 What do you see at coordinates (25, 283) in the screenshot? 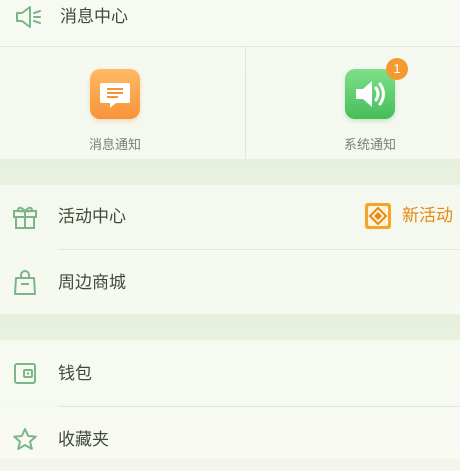
I see `shopping-bag-icon` at bounding box center [25, 283].